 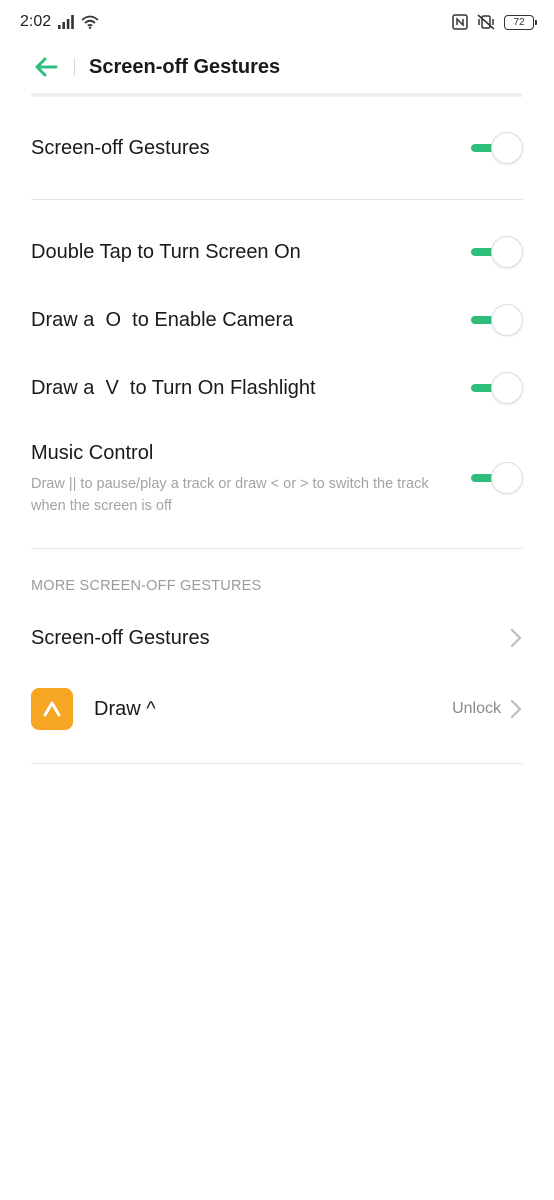 I want to click on status-left: 2:02, so click(x=59, y=22).